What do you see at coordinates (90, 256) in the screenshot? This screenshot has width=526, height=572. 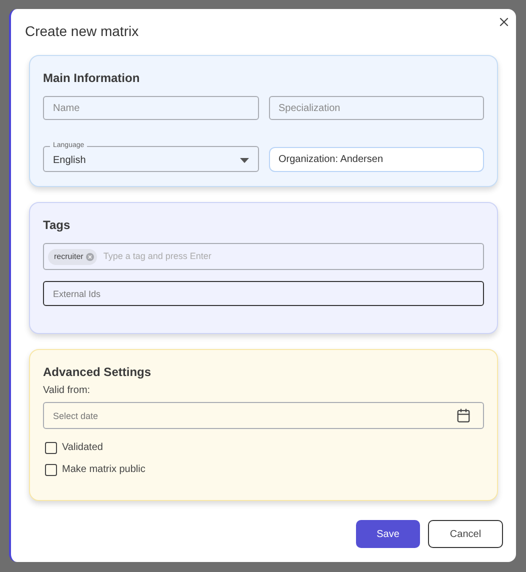 I see `remove-tag-icon` at bounding box center [90, 256].